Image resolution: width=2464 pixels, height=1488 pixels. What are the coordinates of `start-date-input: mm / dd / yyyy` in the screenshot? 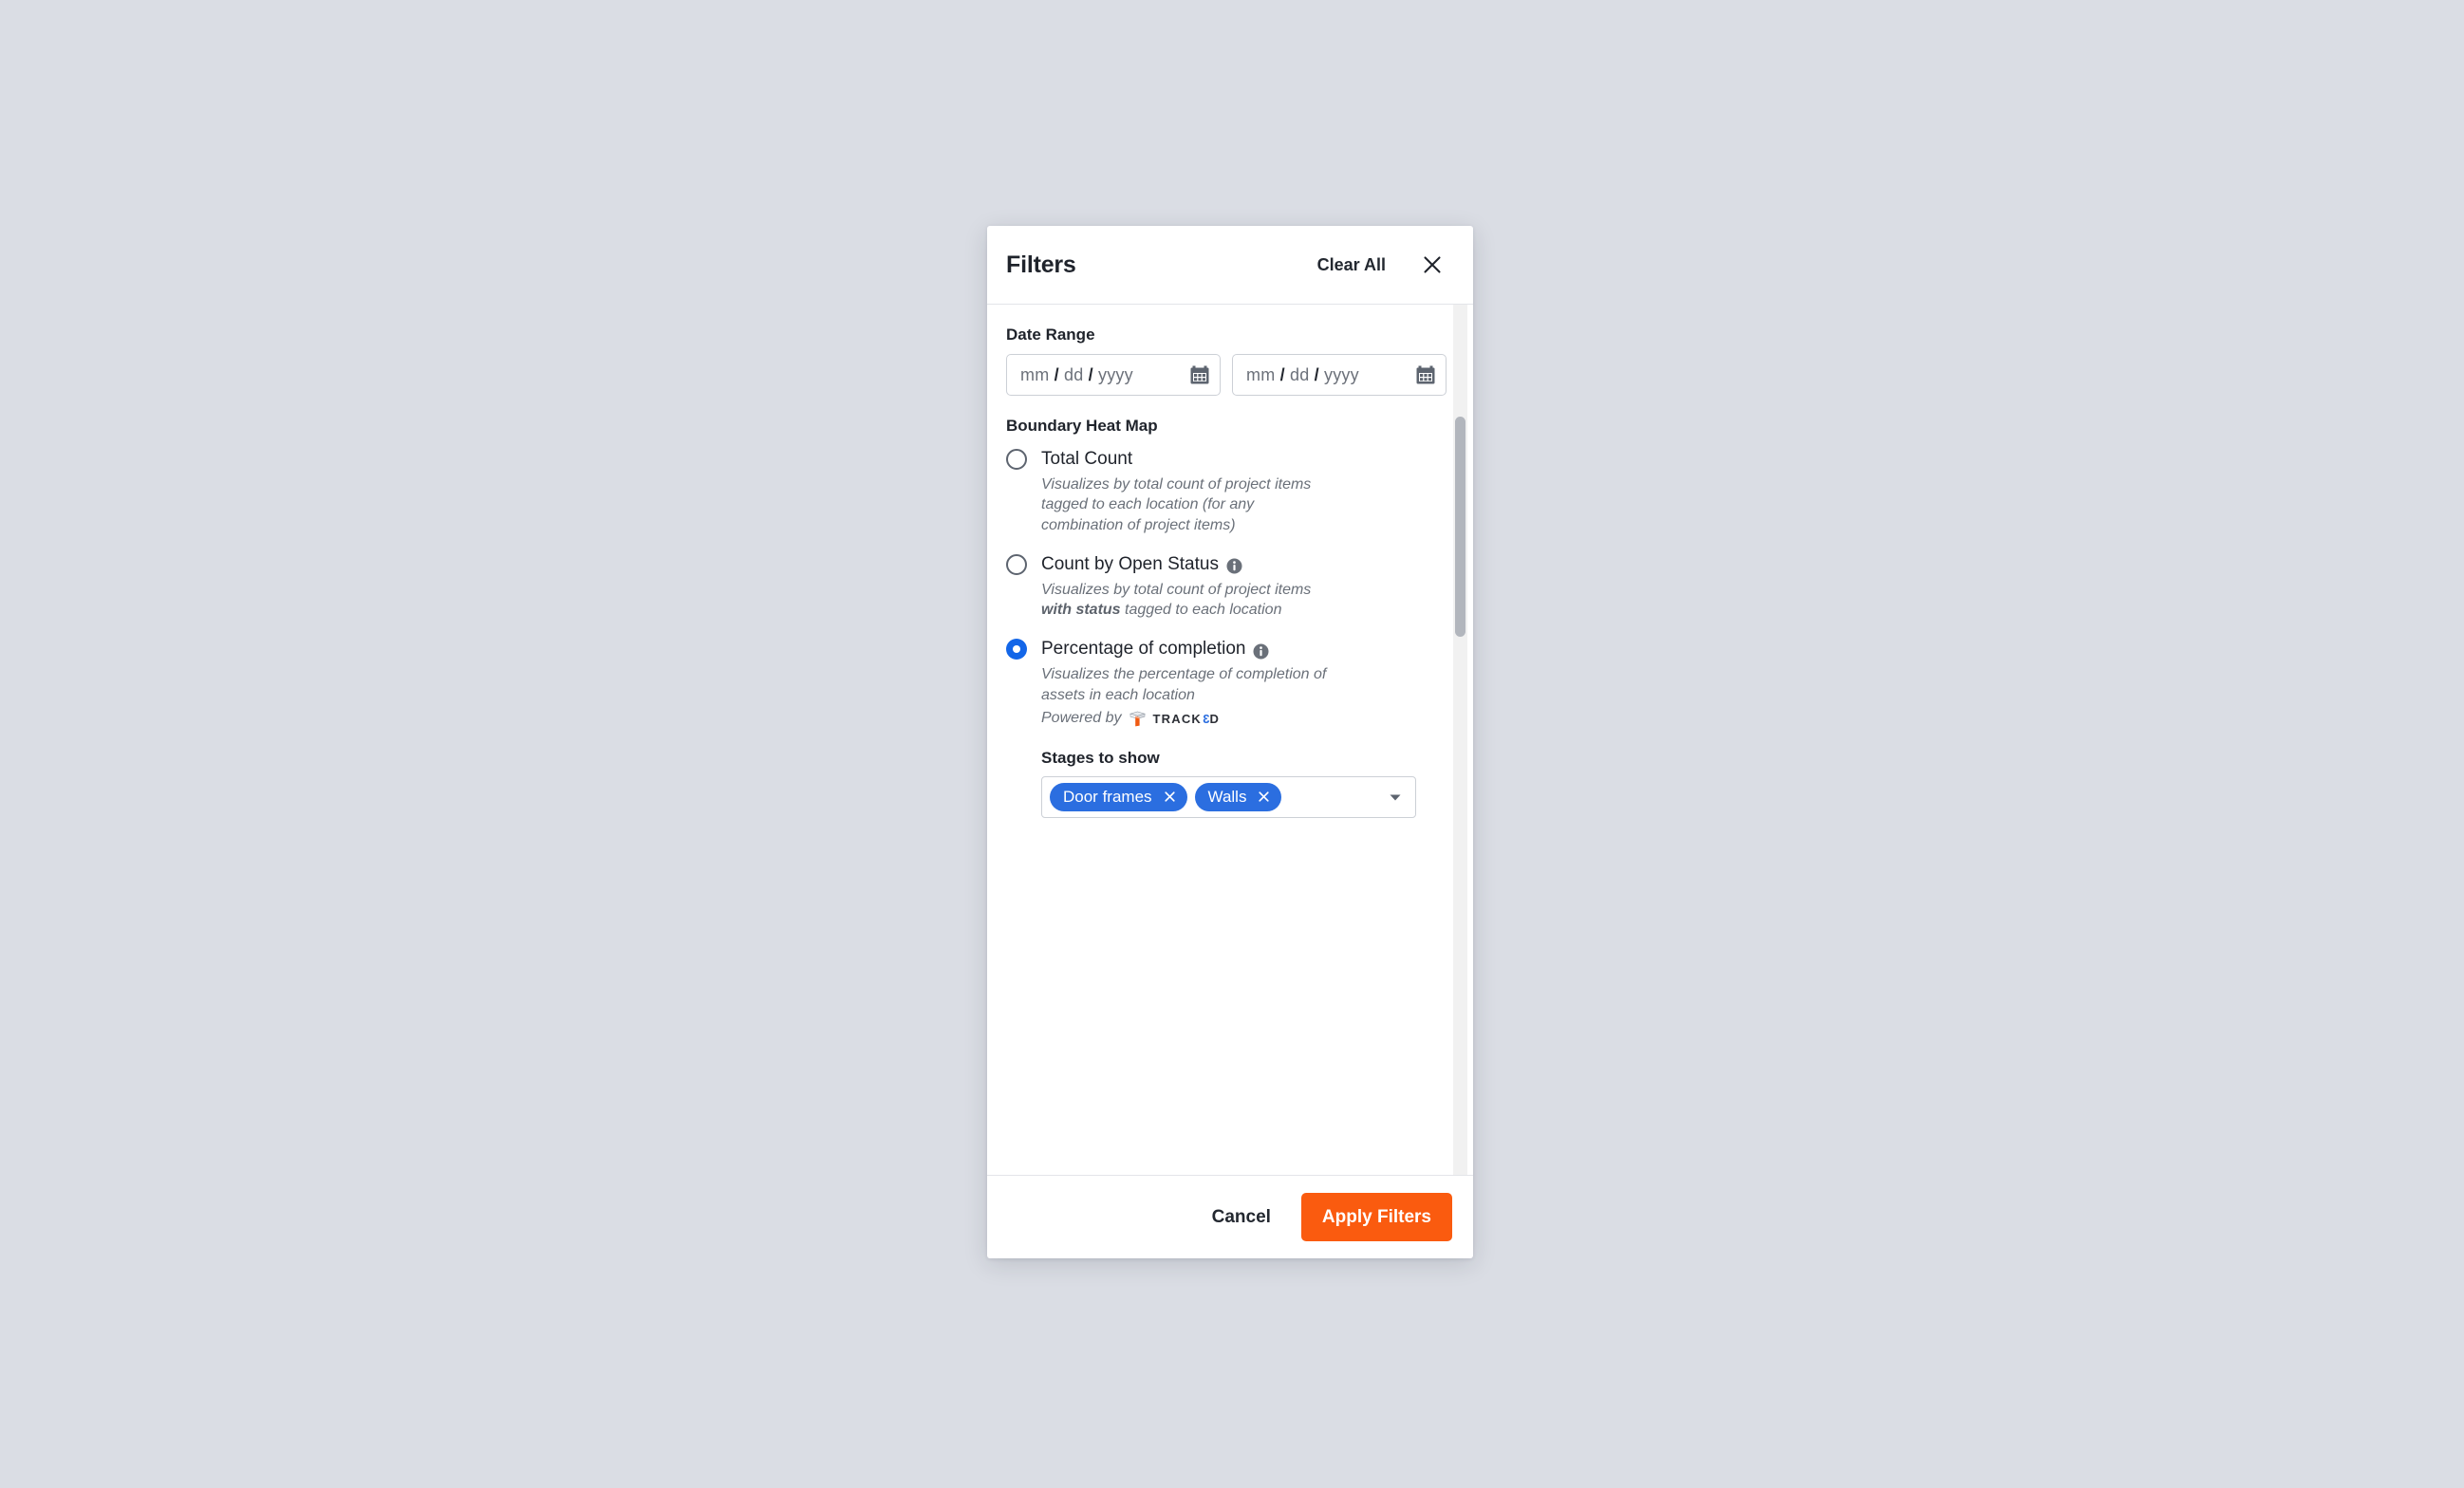 It's located at (1113, 375).